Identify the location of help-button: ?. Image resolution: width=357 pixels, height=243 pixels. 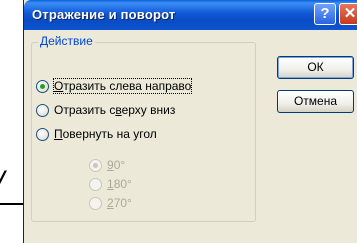
(325, 14).